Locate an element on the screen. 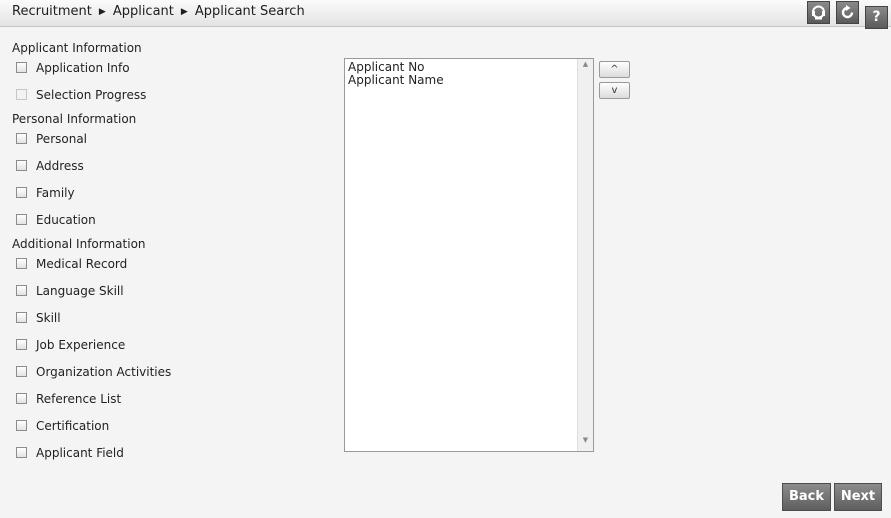 The height and width of the screenshot is (518, 891). checkbox-skill is located at coordinates (21, 317).